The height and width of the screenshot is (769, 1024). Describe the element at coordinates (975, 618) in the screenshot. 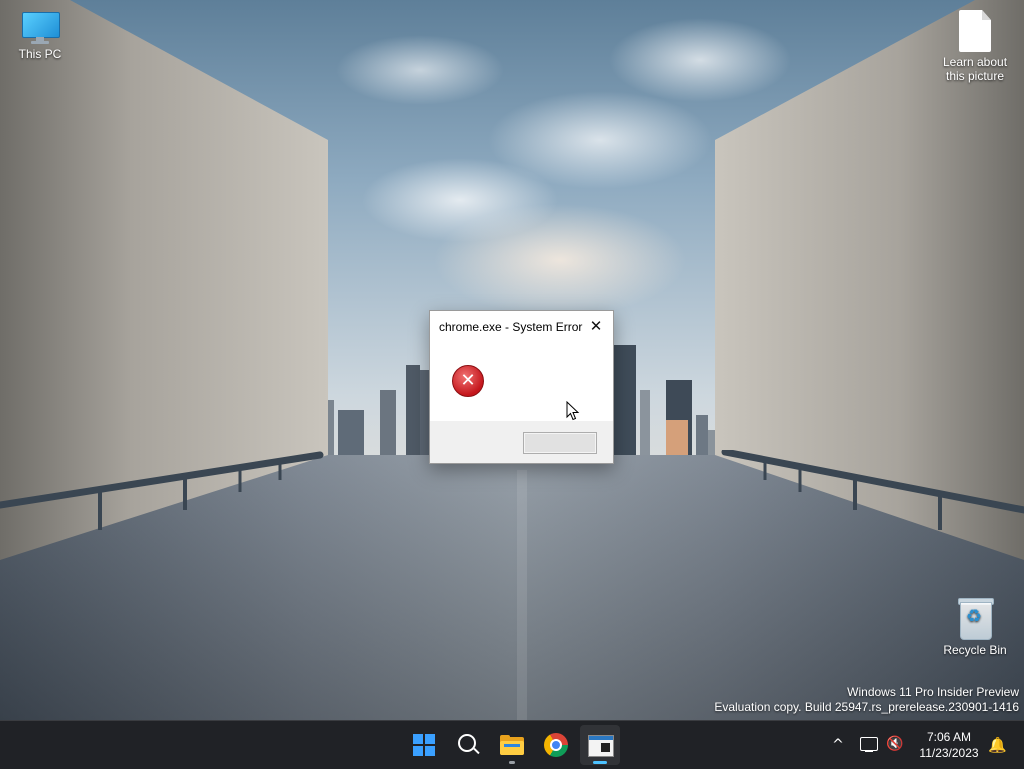

I see `recycle-bin-icon: ♻` at that location.